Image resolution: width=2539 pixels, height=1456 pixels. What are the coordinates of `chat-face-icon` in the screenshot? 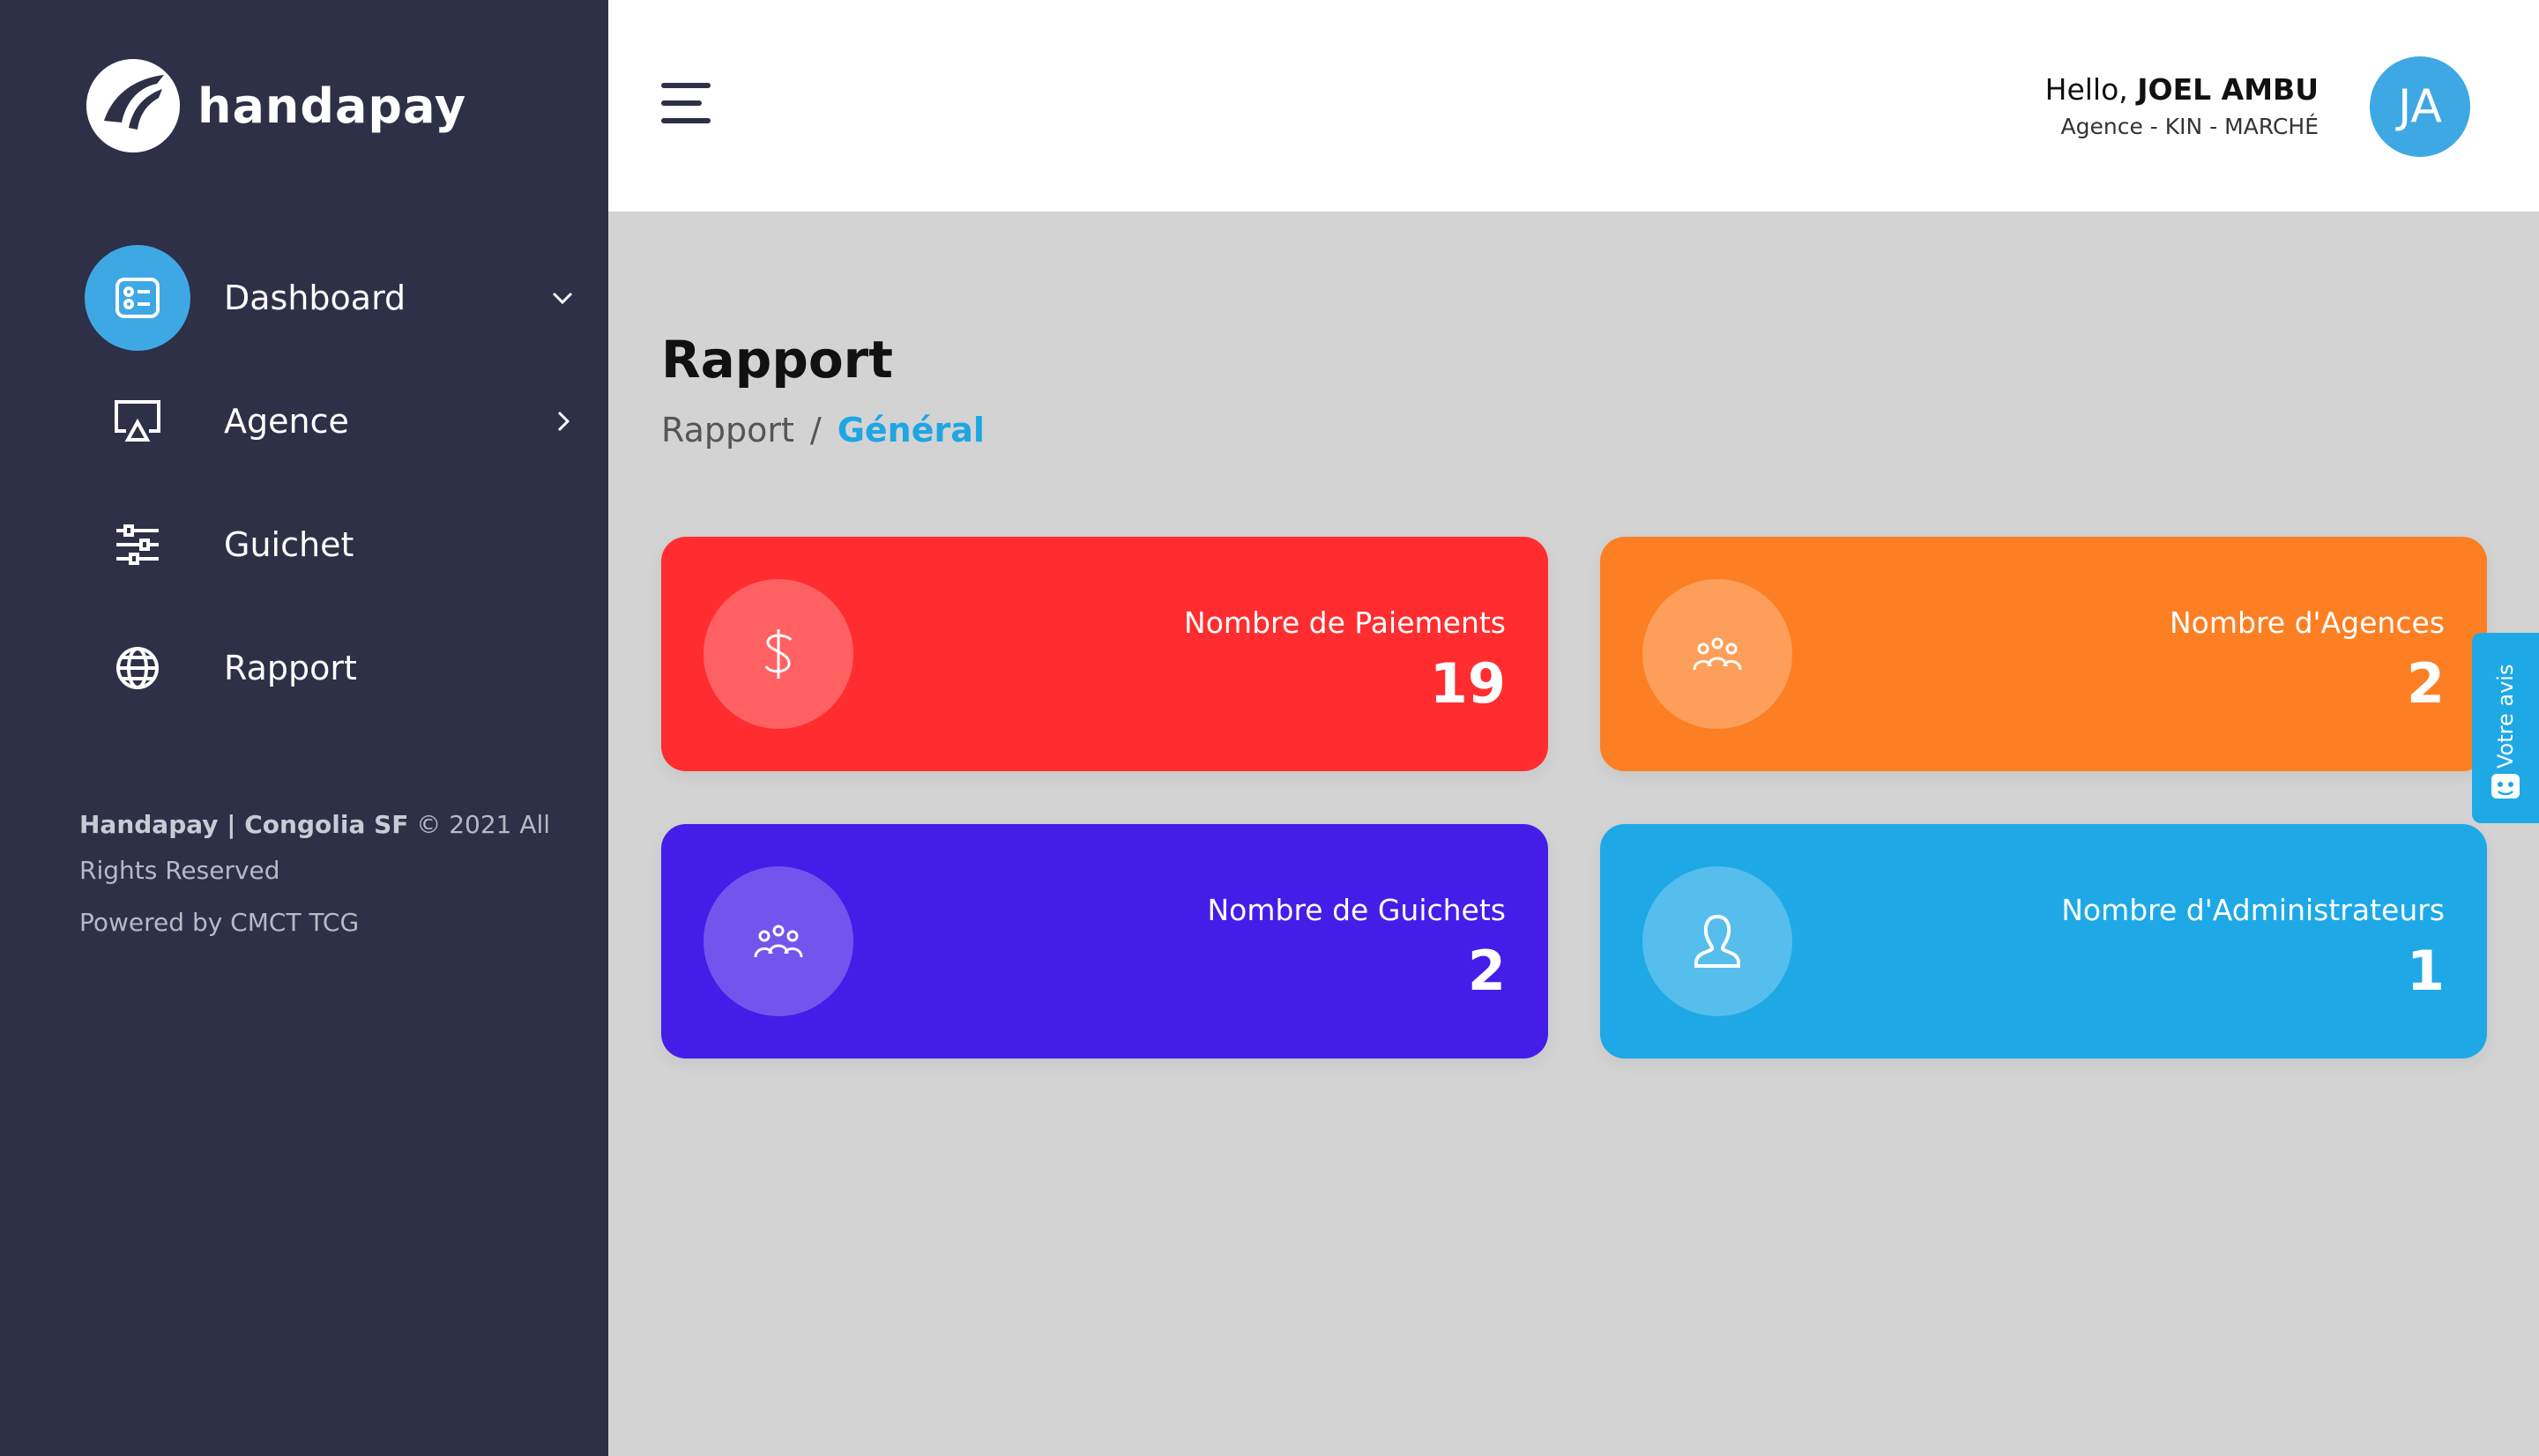 It's located at (2505, 786).